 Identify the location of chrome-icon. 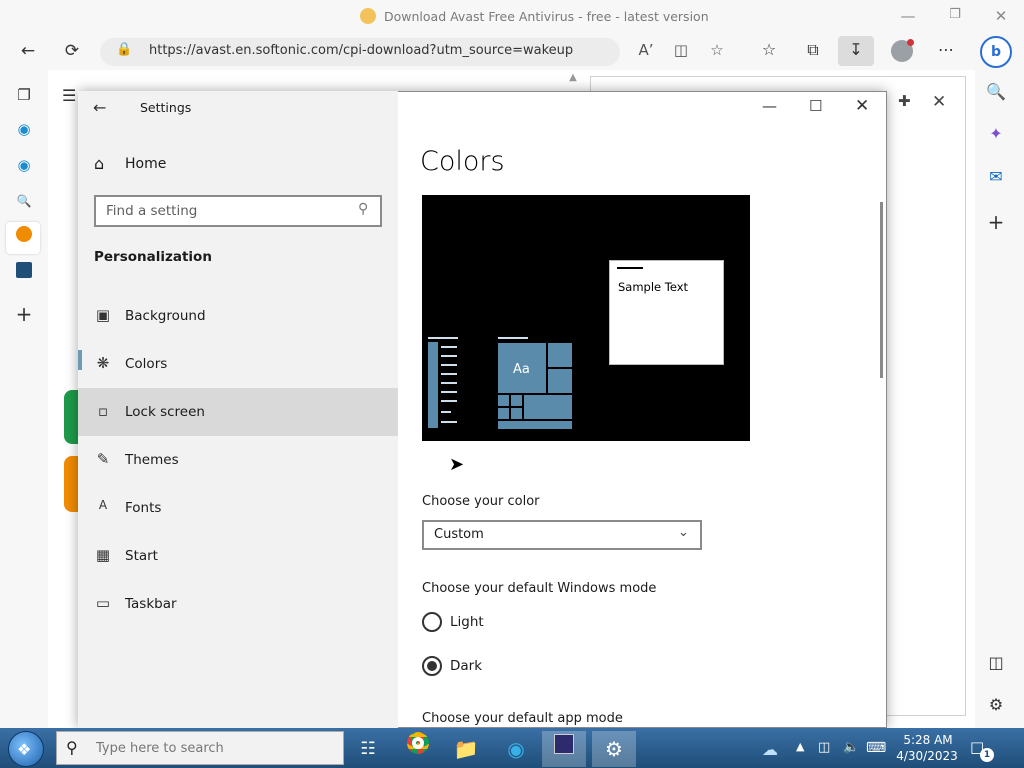
(418, 749).